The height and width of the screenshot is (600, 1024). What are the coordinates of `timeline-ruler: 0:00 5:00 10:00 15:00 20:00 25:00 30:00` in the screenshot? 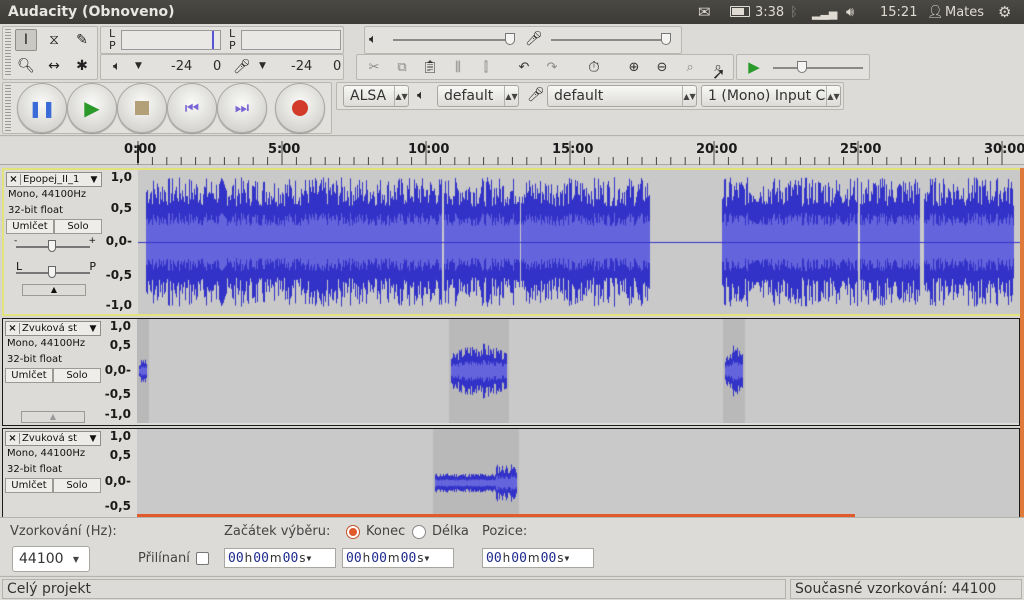 It's located at (512, 151).